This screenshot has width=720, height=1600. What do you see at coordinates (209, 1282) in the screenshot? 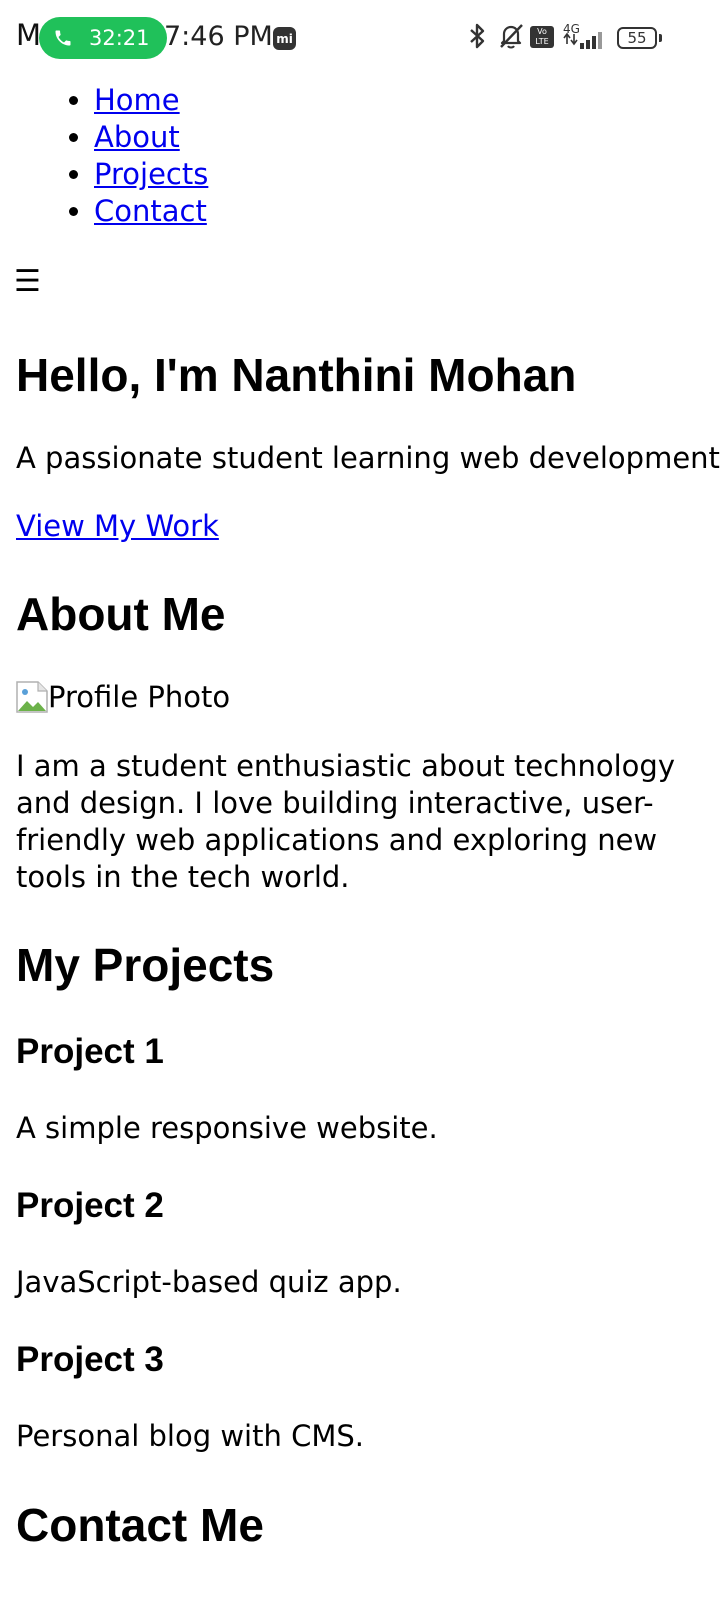
I see `project-2-description: JavaScript-based quiz app.` at bounding box center [209, 1282].